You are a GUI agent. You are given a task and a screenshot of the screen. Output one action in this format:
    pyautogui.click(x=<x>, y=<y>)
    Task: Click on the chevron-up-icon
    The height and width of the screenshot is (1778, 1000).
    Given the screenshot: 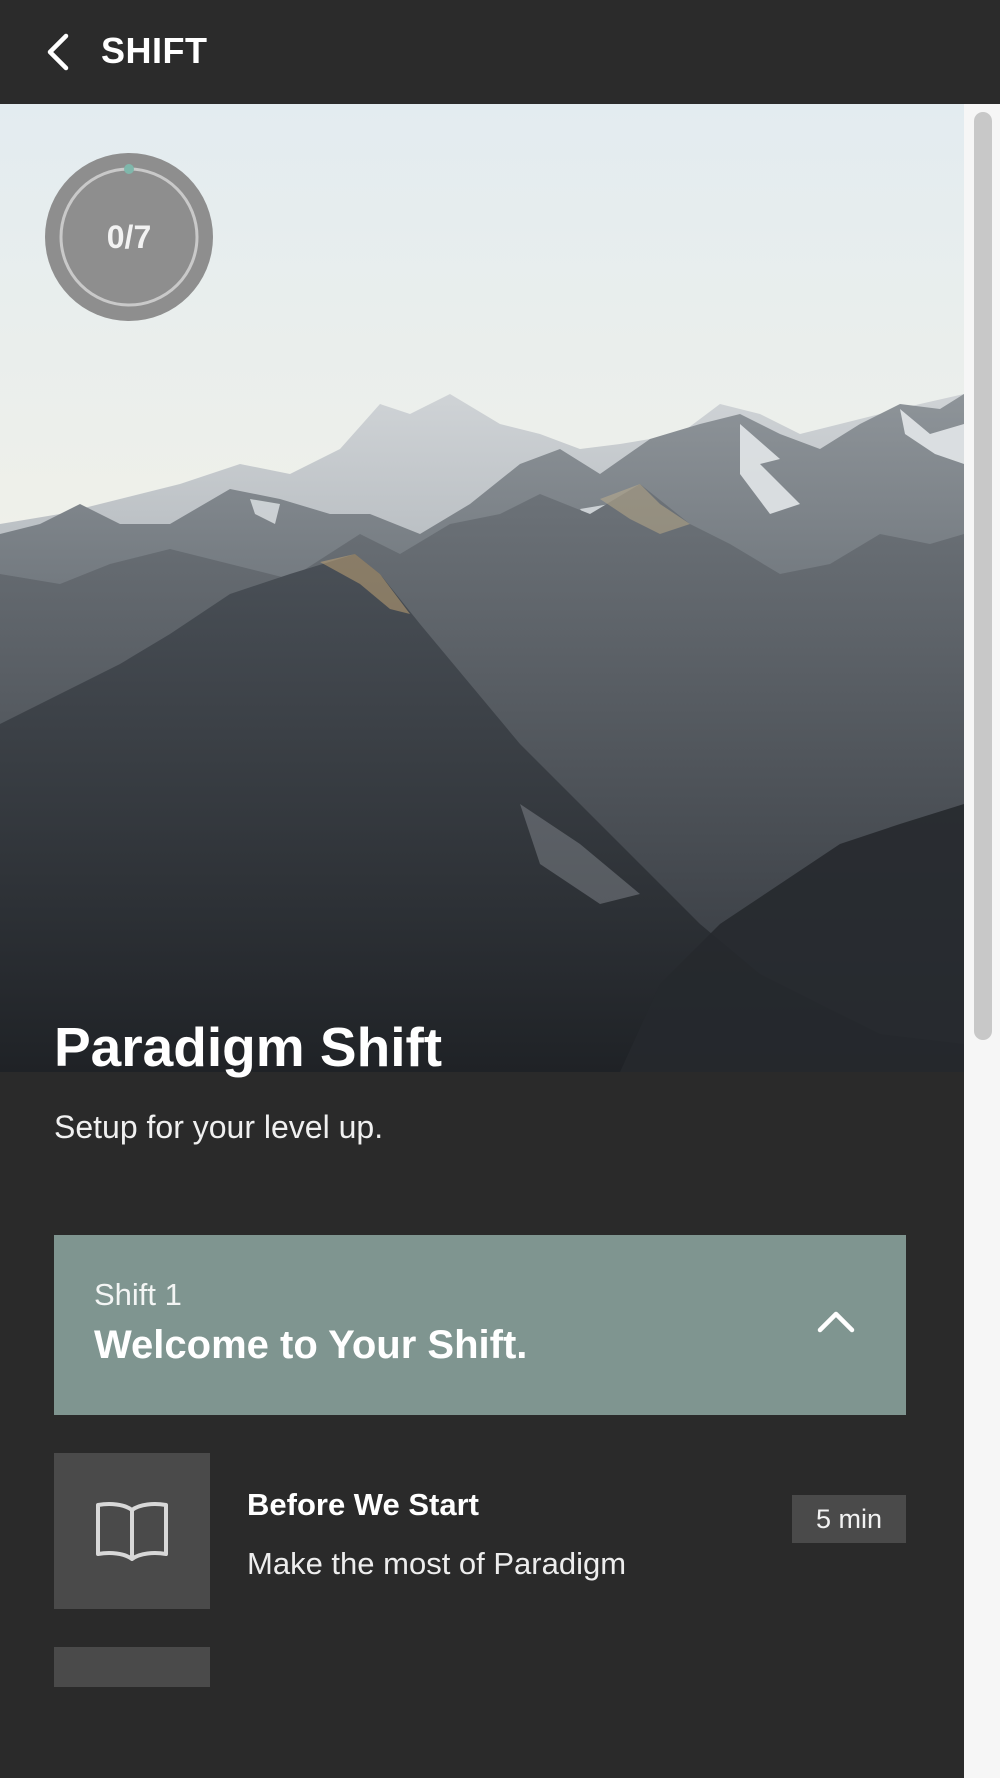 What is the action you would take?
    pyautogui.click(x=836, y=1321)
    